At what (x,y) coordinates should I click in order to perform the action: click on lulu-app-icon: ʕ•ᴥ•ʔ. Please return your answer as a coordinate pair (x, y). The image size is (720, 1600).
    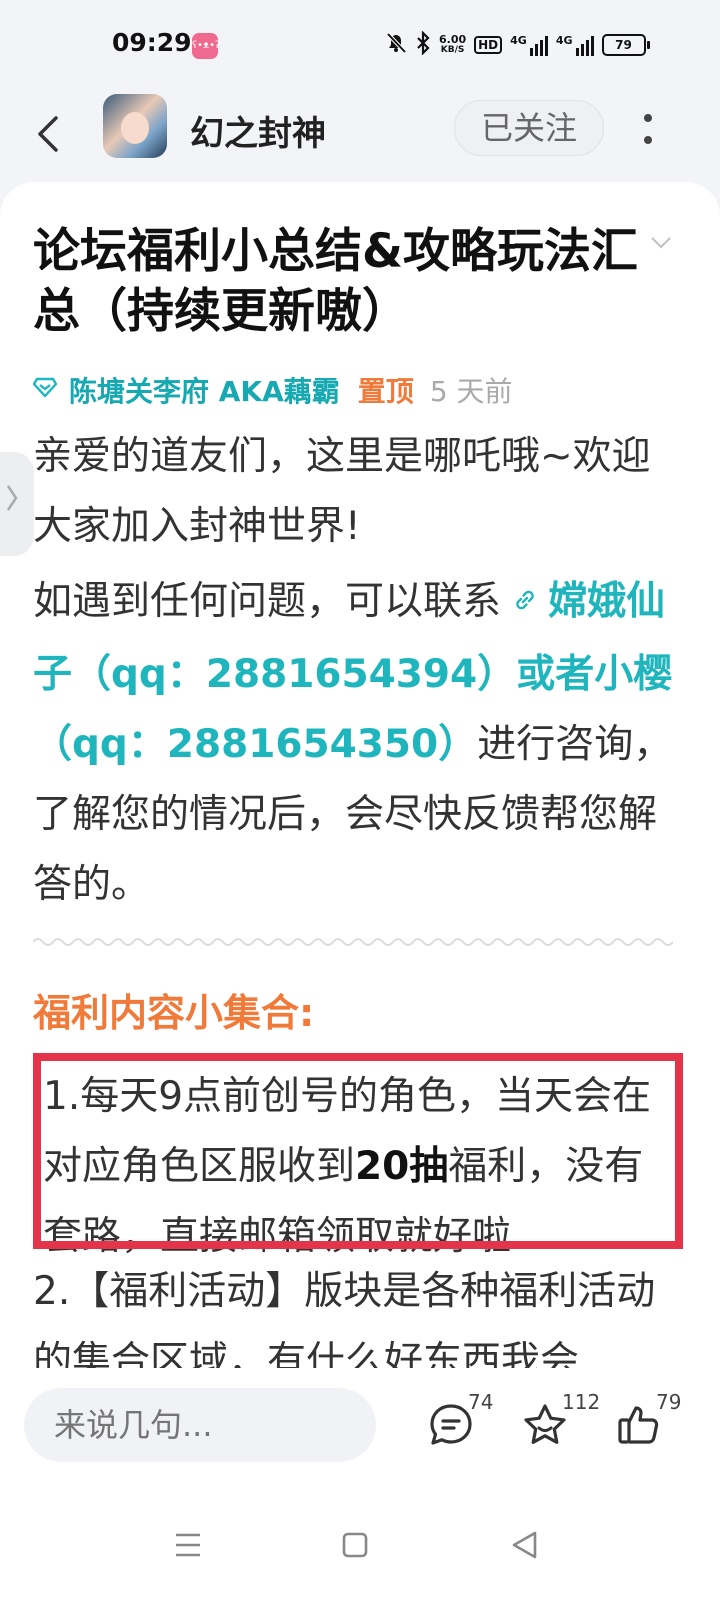
    Looking at the image, I should click on (206, 46).